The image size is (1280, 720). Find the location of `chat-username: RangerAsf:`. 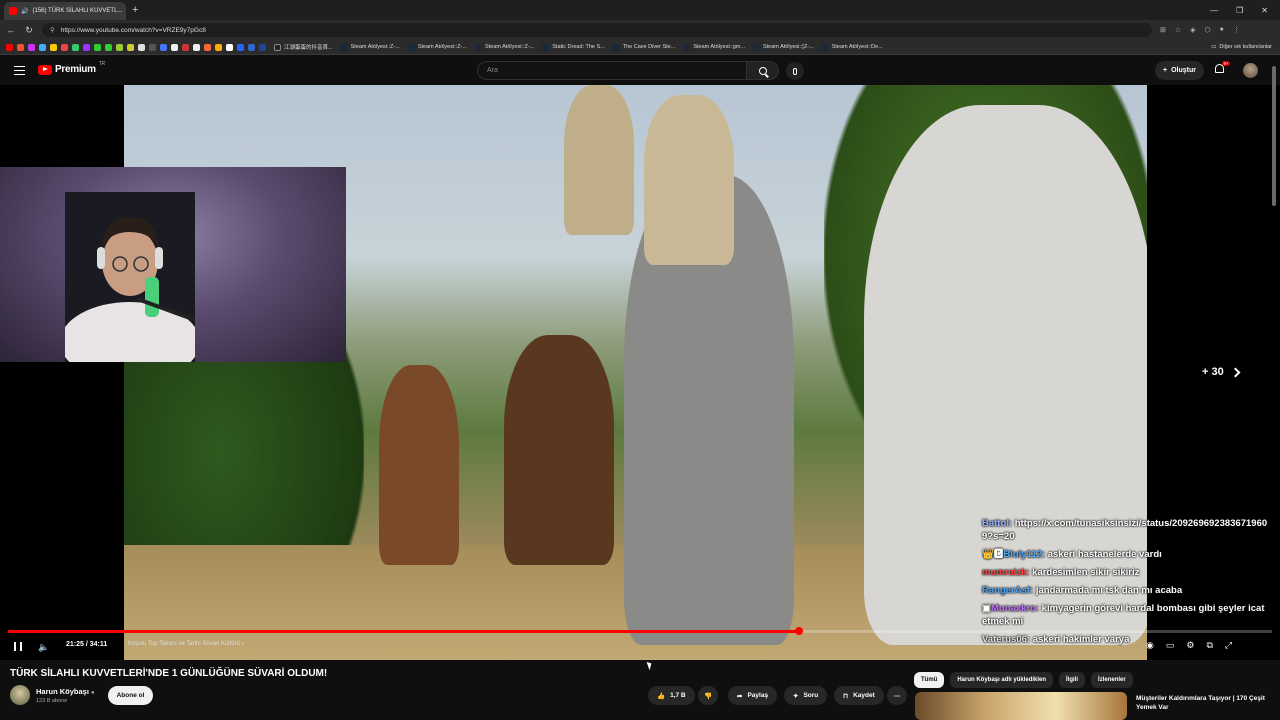

chat-username: RangerAsf: is located at coordinates (1008, 590).